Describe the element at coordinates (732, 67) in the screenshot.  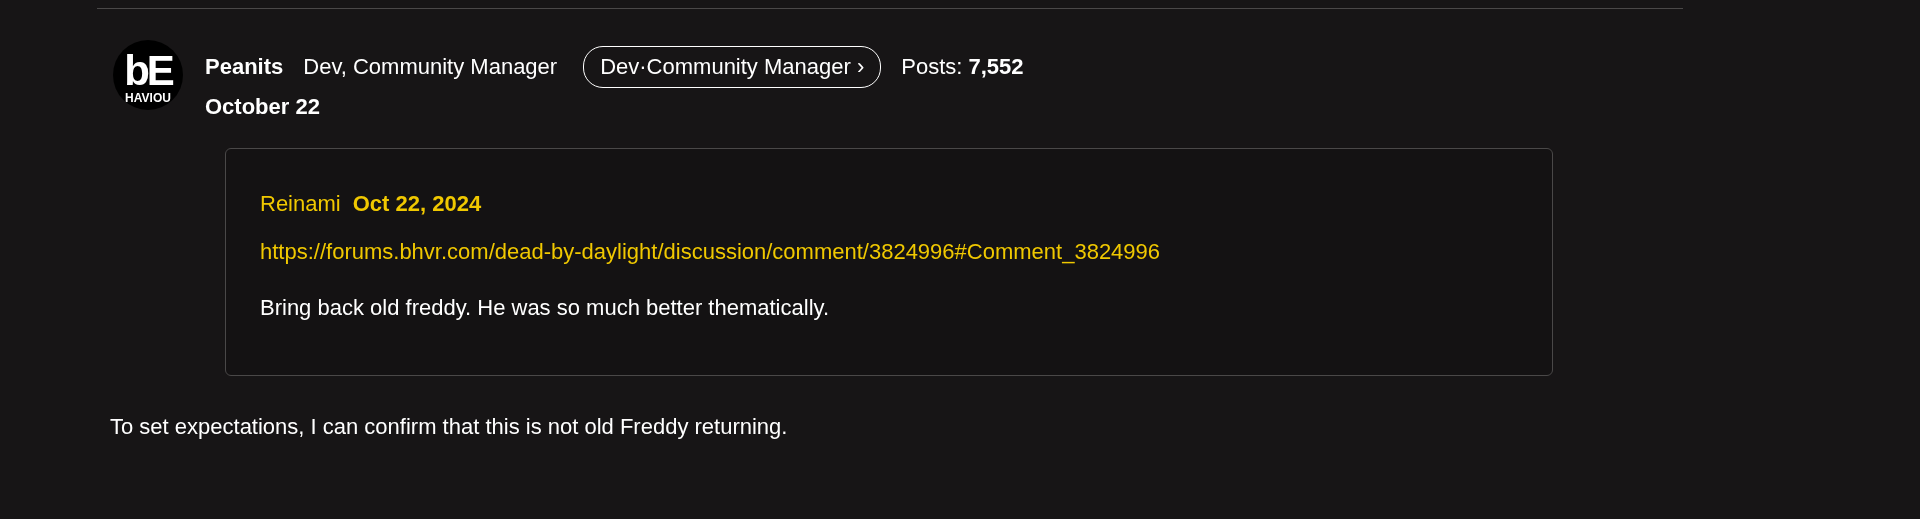
I see `role-badge: Dev·Community Manager ›` at that location.